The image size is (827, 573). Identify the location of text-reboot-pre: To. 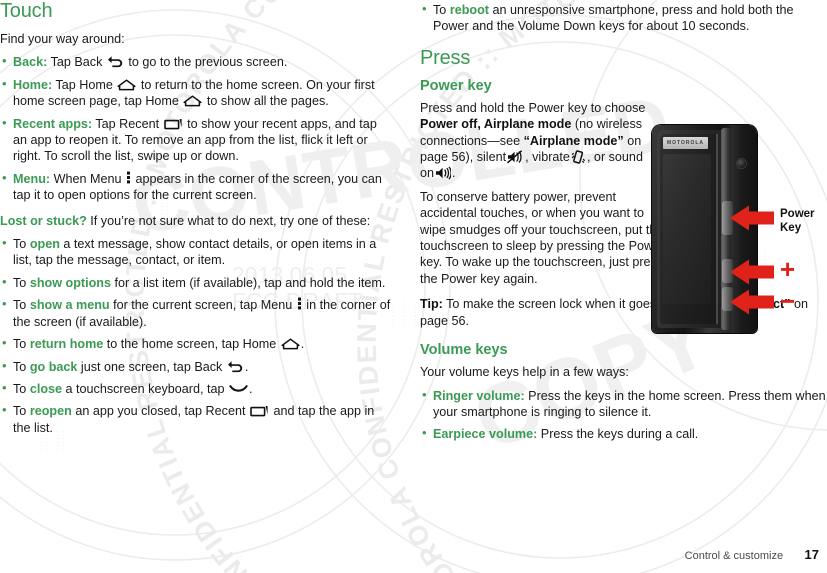
(440, 10).